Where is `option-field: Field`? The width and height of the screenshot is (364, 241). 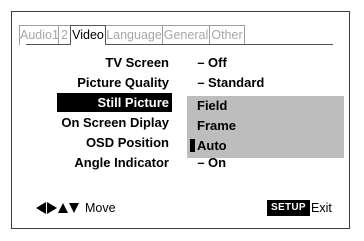
option-field: Field is located at coordinates (212, 105).